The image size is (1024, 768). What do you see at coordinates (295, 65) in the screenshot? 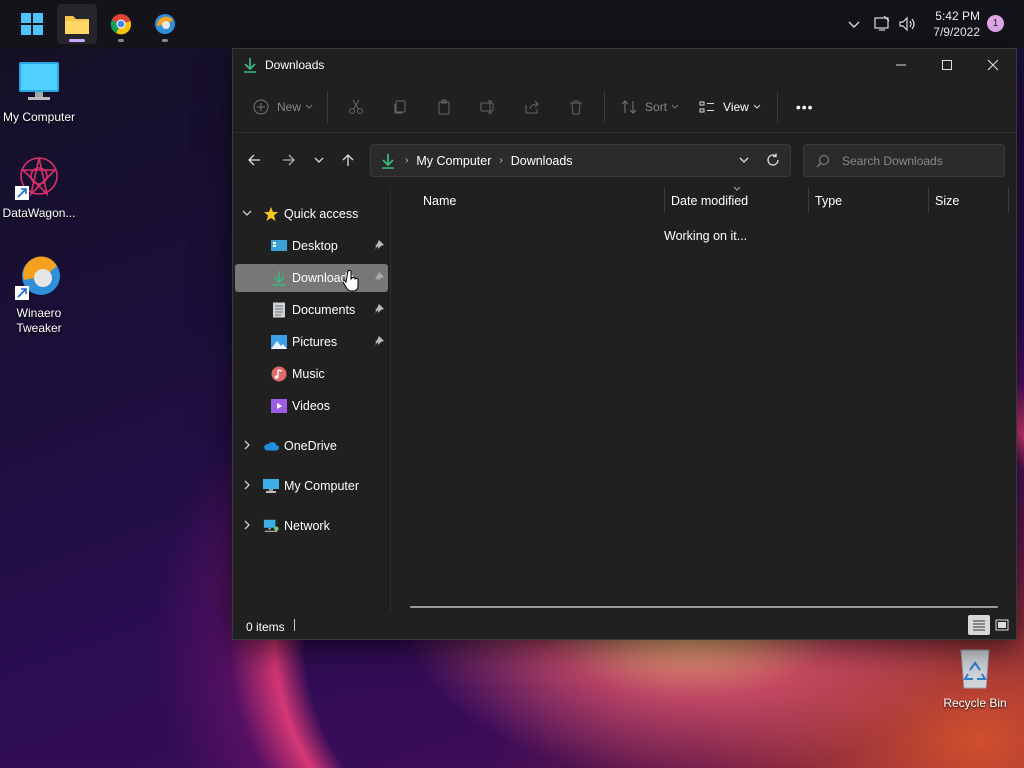
I see `window-title: Downloads` at bounding box center [295, 65].